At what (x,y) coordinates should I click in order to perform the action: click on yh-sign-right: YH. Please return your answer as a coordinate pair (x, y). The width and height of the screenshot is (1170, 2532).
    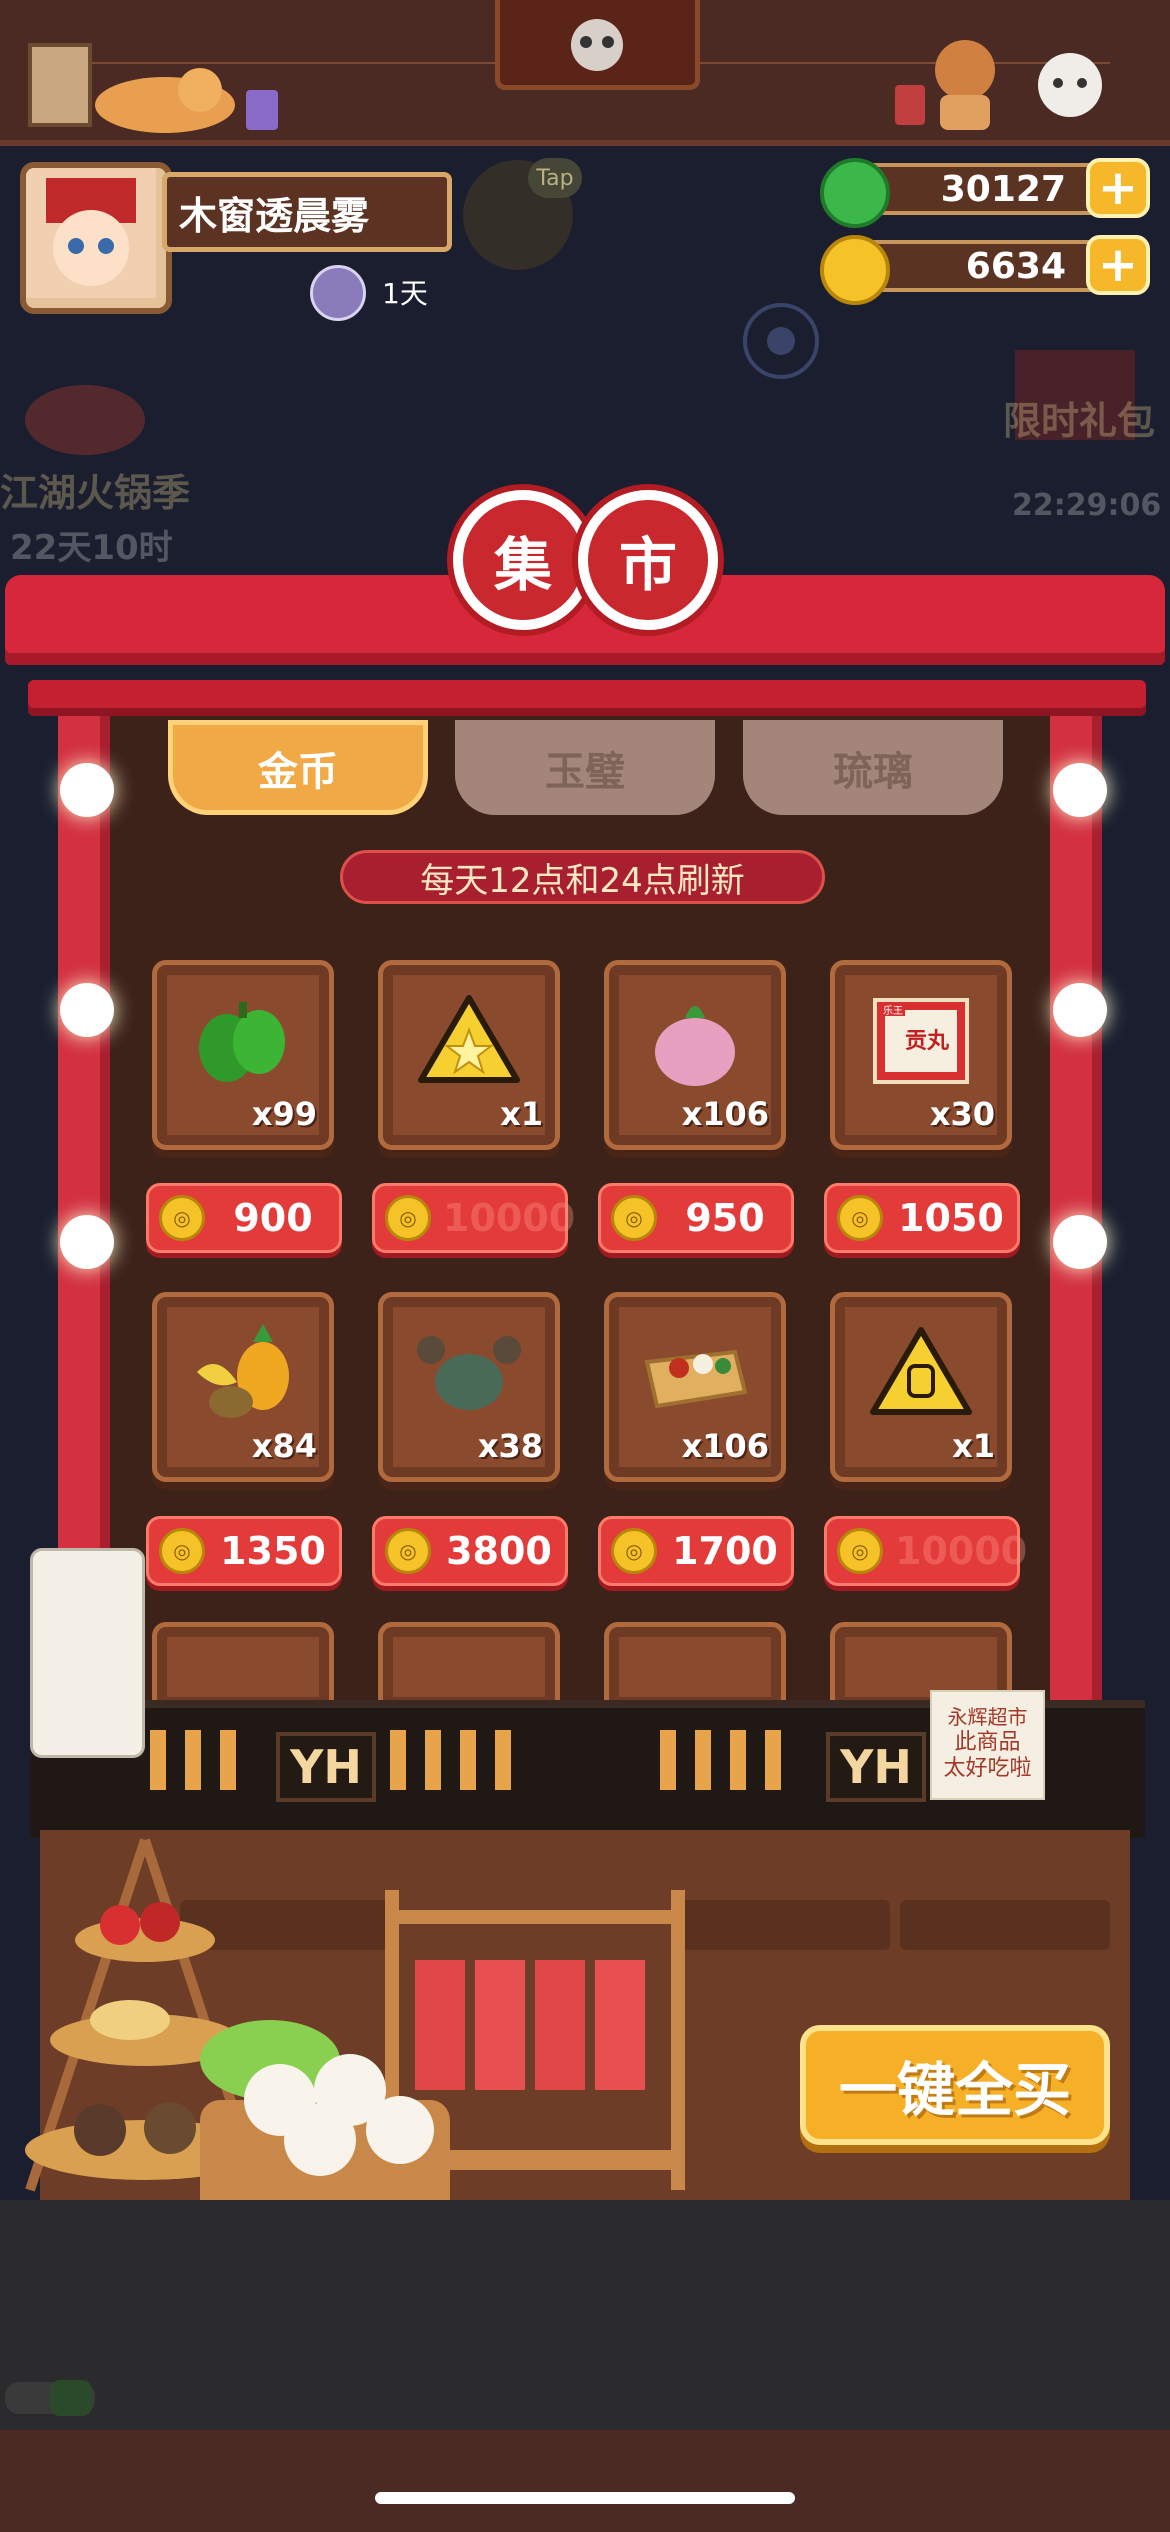
    Looking at the image, I should click on (876, 1767).